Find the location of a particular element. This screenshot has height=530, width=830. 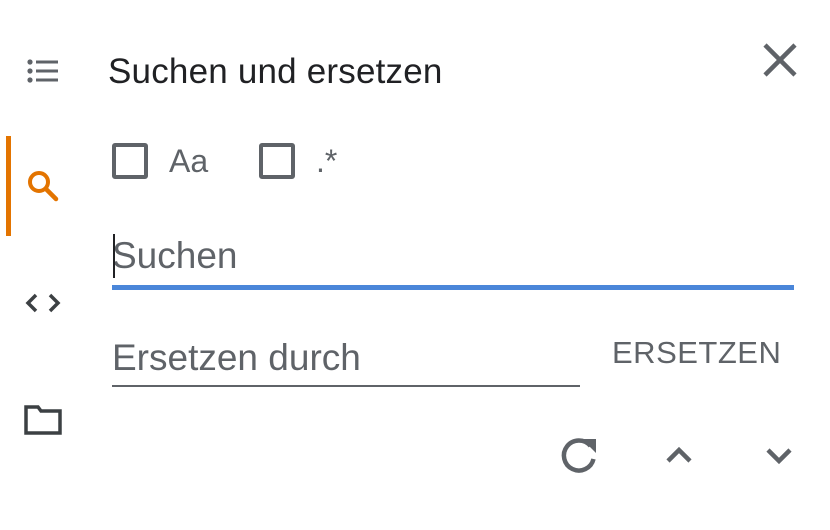

chevron-down-icon is located at coordinates (779, 456).